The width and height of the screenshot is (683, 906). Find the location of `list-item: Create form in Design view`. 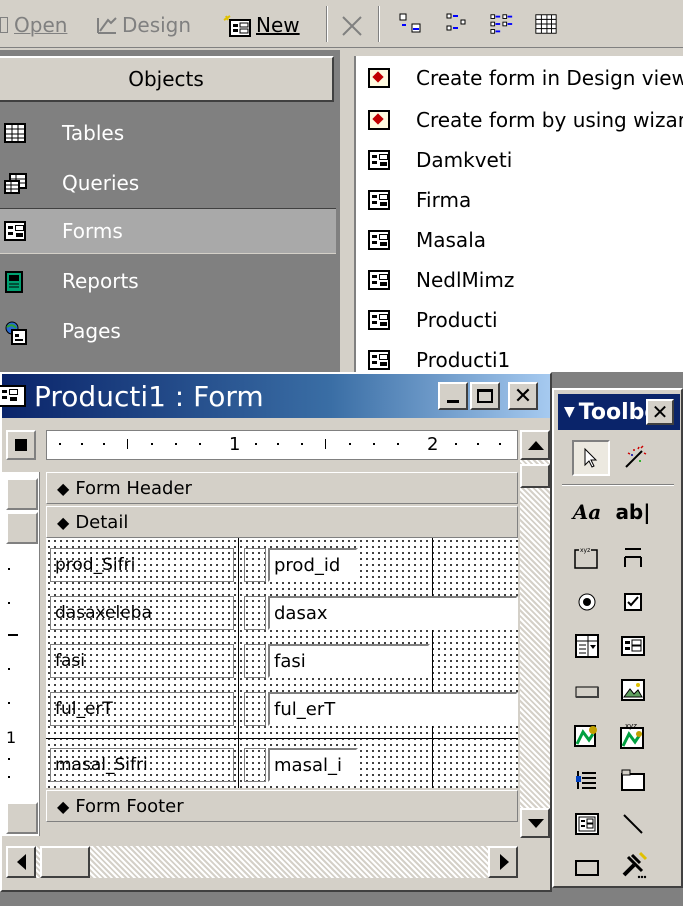

list-item: Create form in Design view is located at coordinates (525, 78).